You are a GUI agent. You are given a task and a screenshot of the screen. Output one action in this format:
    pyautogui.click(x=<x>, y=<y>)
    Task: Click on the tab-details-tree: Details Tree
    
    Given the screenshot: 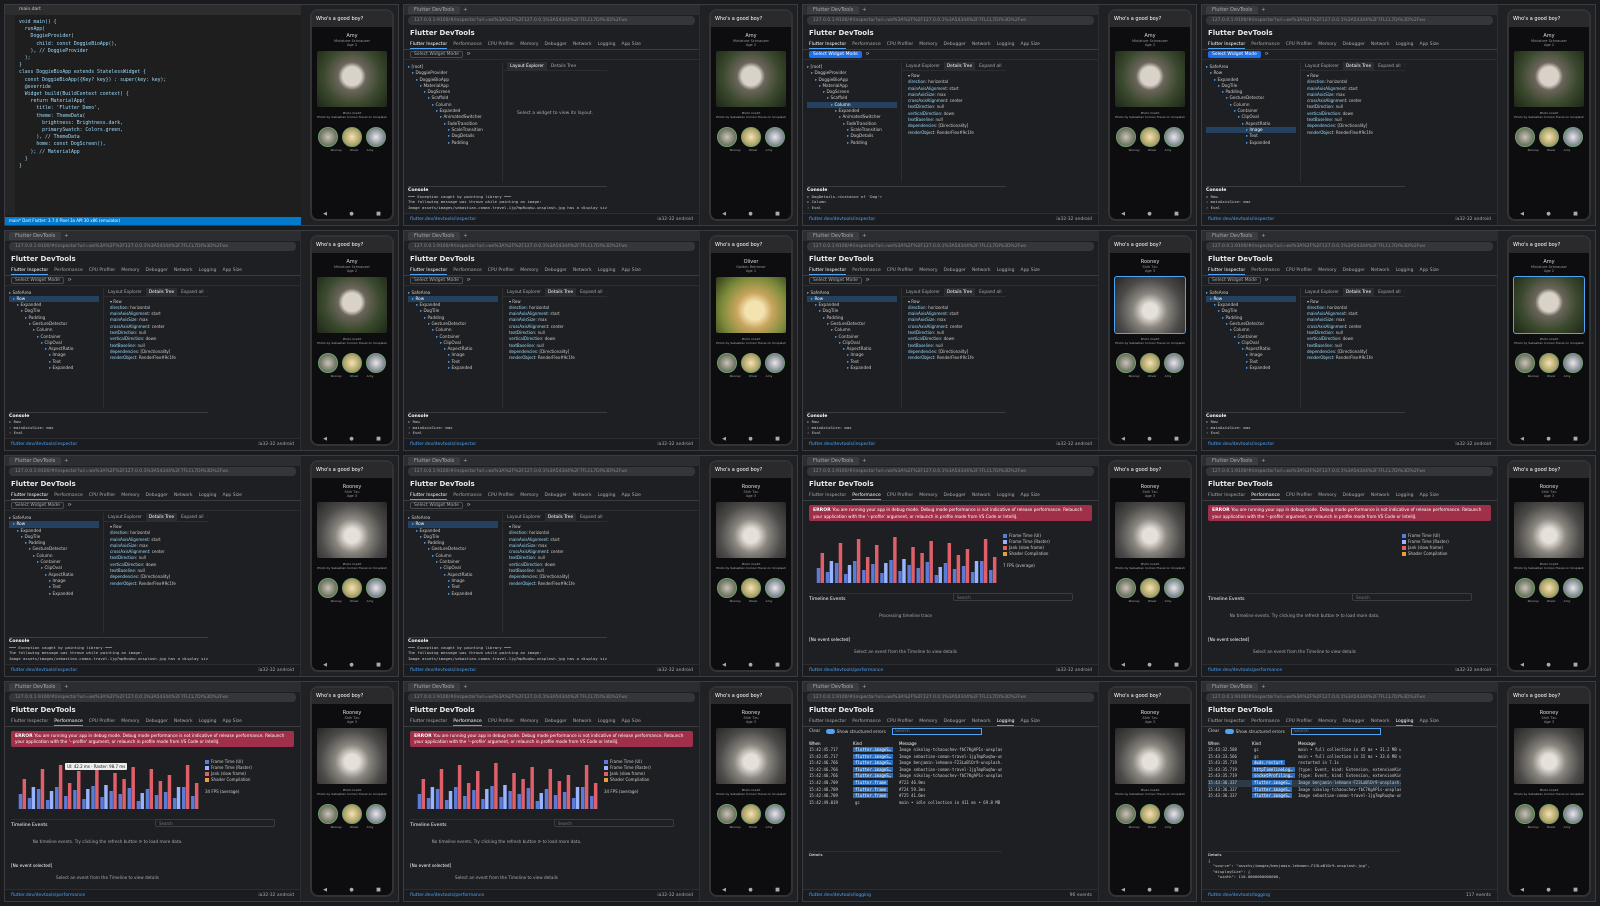 What is the action you would take?
    pyautogui.click(x=959, y=66)
    